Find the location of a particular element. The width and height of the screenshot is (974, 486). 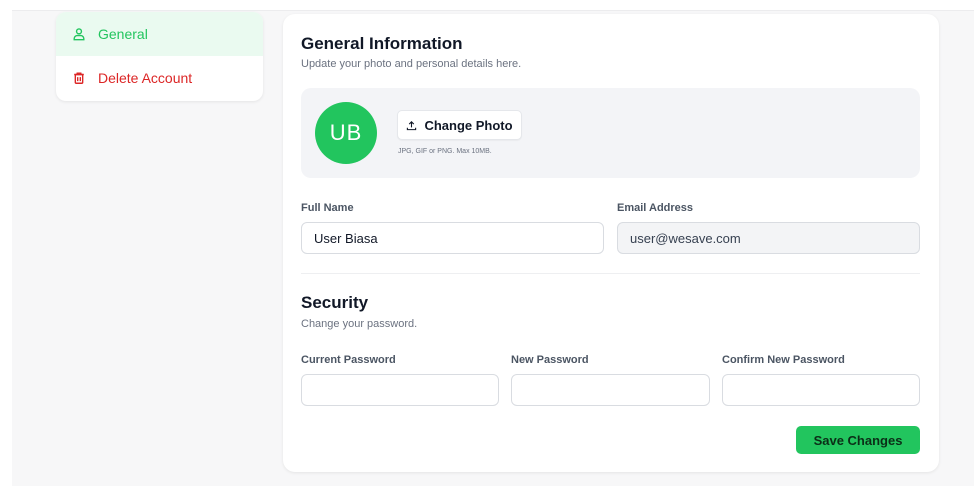

full-name-label: Full Name is located at coordinates (327, 208).